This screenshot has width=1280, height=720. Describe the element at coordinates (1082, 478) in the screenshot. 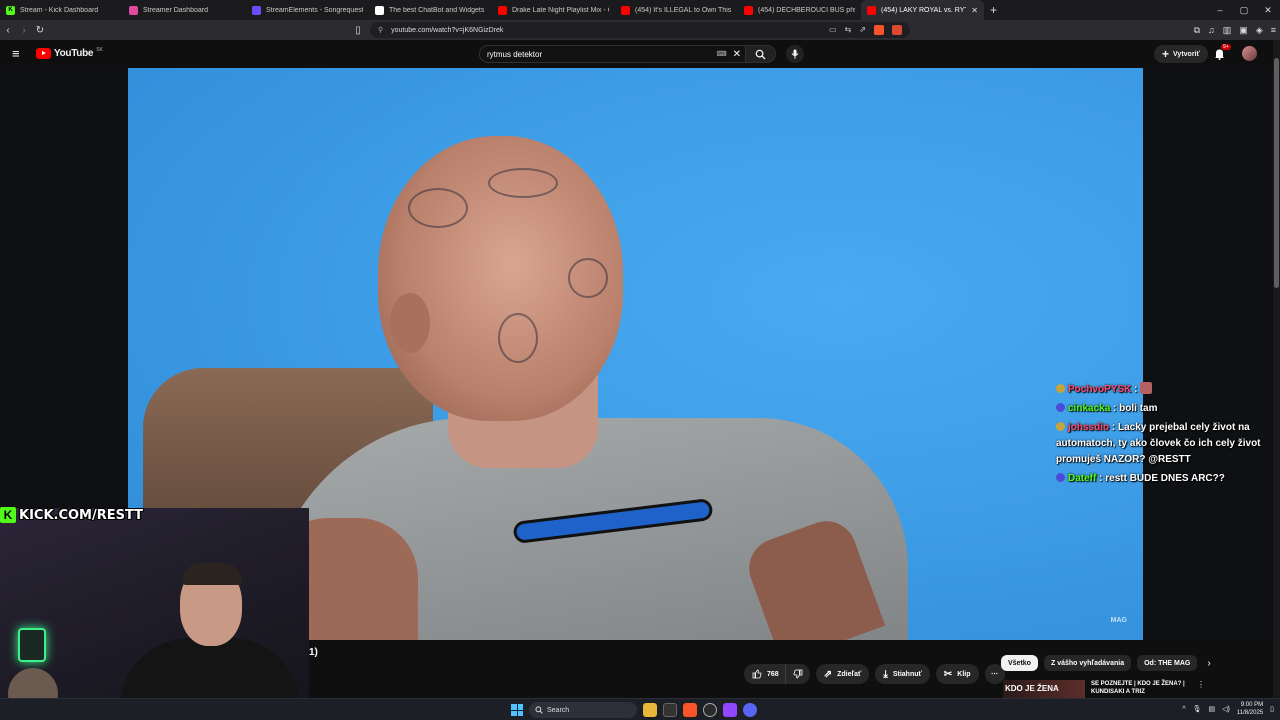

I see `chat-username: Dateff` at that location.